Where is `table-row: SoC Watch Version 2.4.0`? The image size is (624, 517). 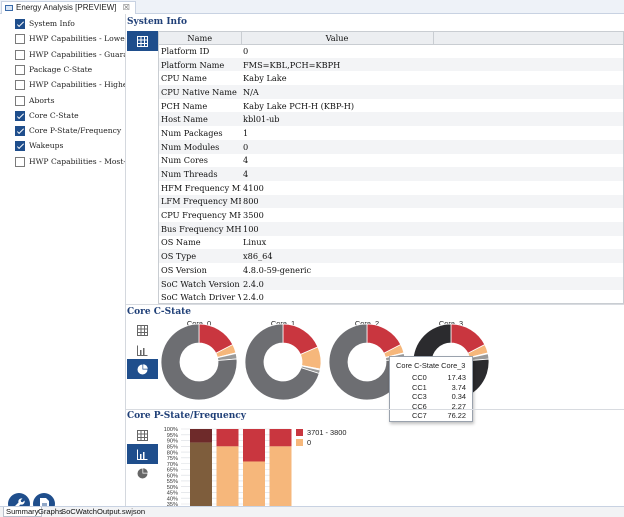
table-row: SoC Watch Version 2.4.0 is located at coordinates (391, 283).